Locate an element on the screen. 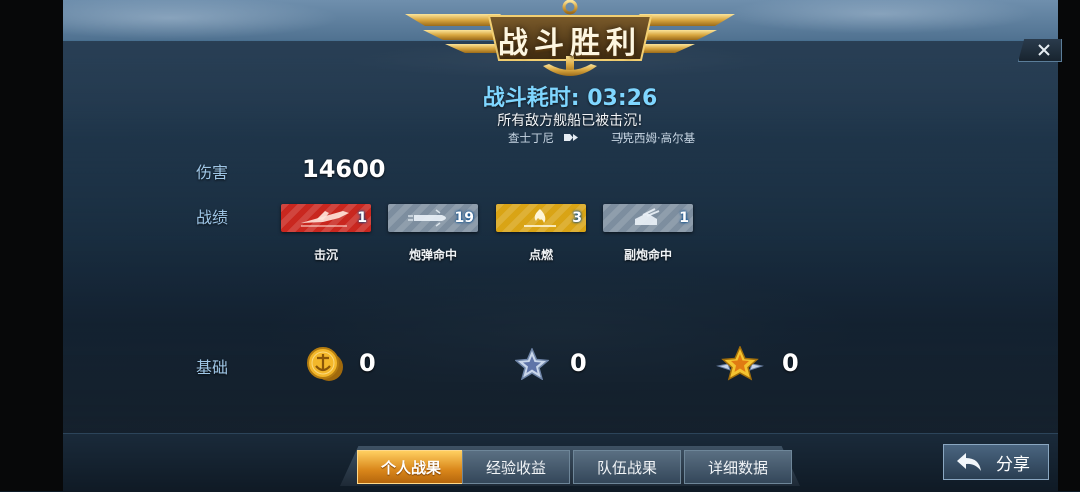 The height and width of the screenshot is (492, 1080). kill-arrow-icon is located at coordinates (571, 137).